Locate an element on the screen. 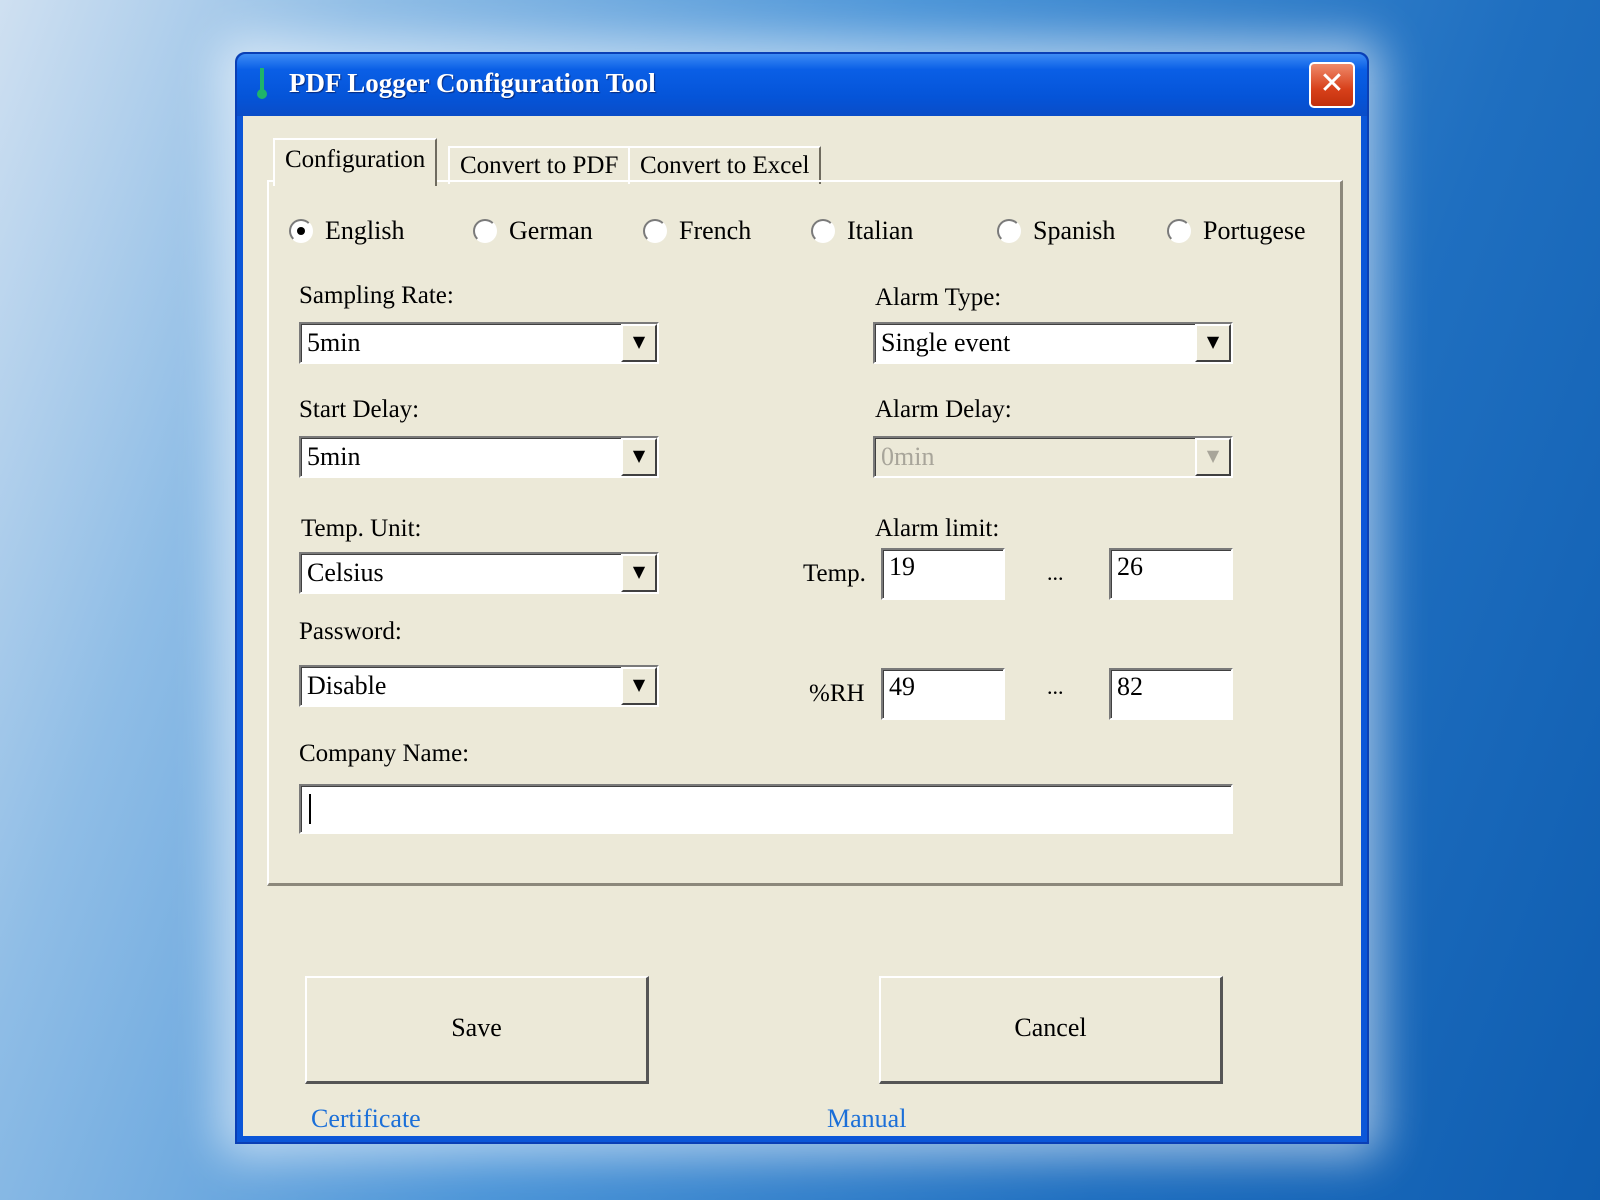 The height and width of the screenshot is (1200, 1600). radio-german: German is located at coordinates (533, 231).